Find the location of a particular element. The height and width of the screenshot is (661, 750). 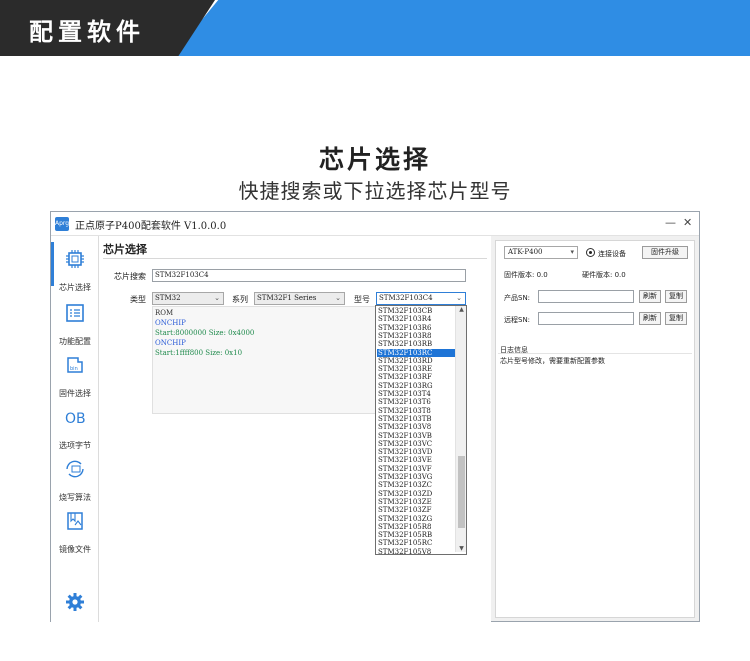

nav-item-algorithm: 烧写算法 is located at coordinates (75, 481).